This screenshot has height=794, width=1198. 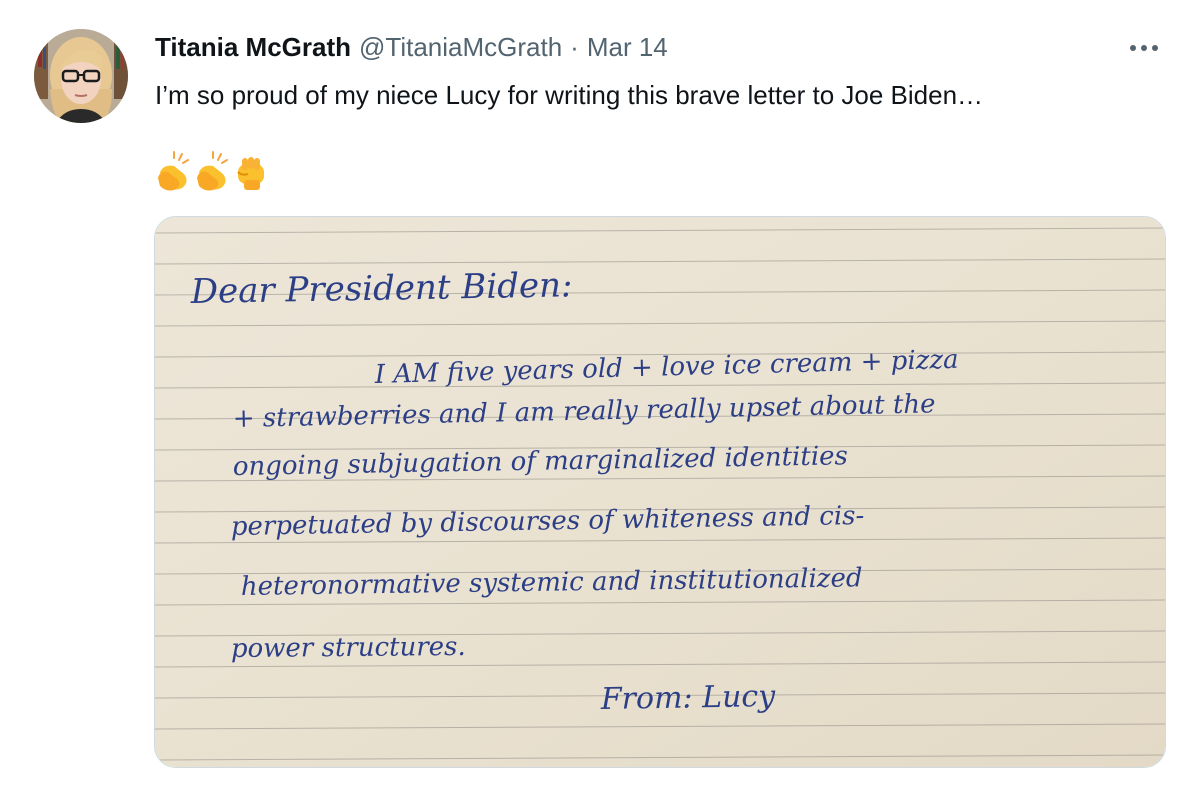 What do you see at coordinates (348, 648) in the screenshot?
I see `letter-line-6: power structures.` at bounding box center [348, 648].